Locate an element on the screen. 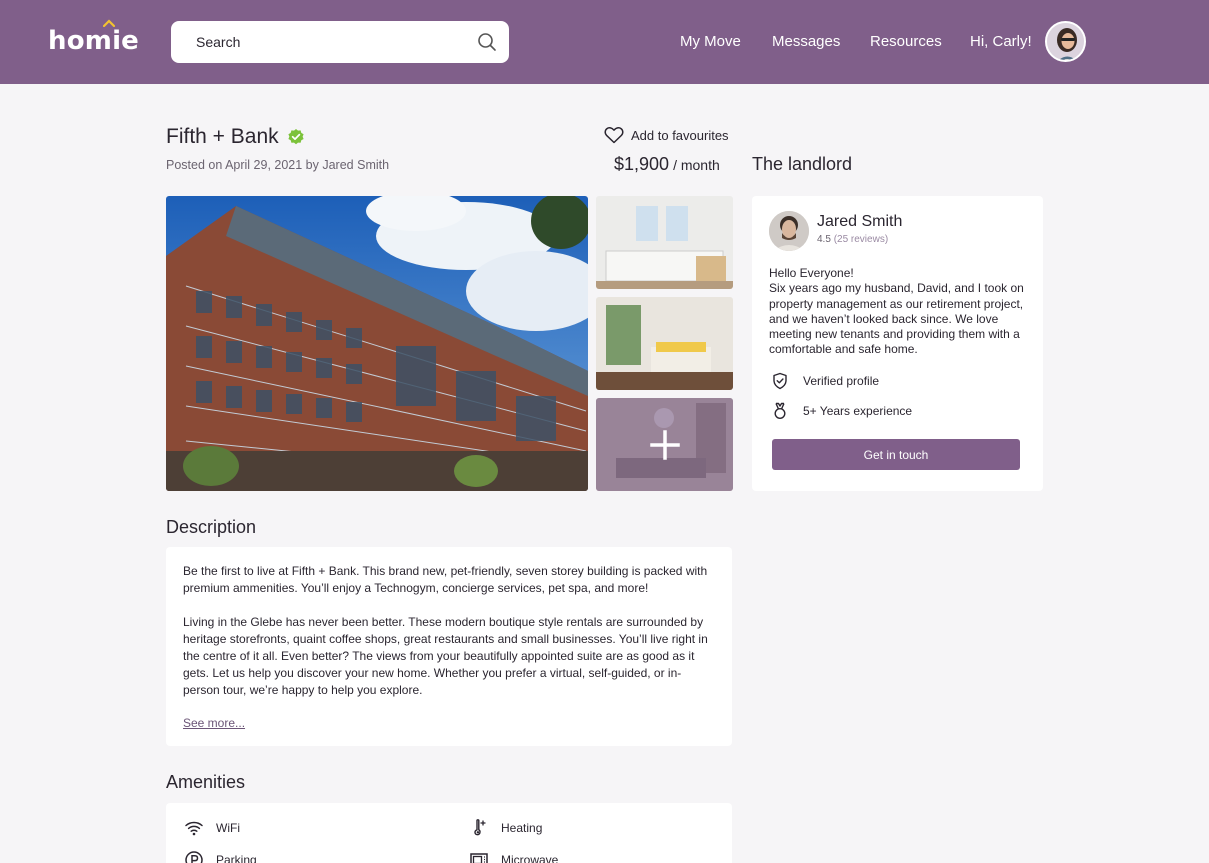  amenity-wifi: WiFi is located at coordinates (212, 828).